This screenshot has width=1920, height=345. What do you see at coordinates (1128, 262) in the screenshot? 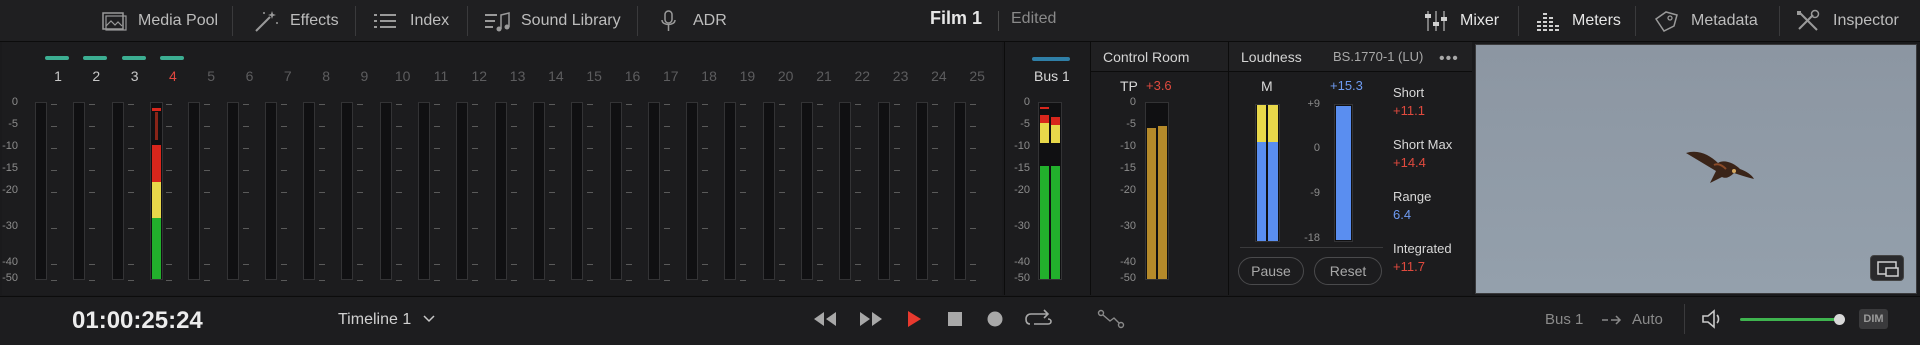
I see `db-scale-label: -40` at bounding box center [1128, 262].